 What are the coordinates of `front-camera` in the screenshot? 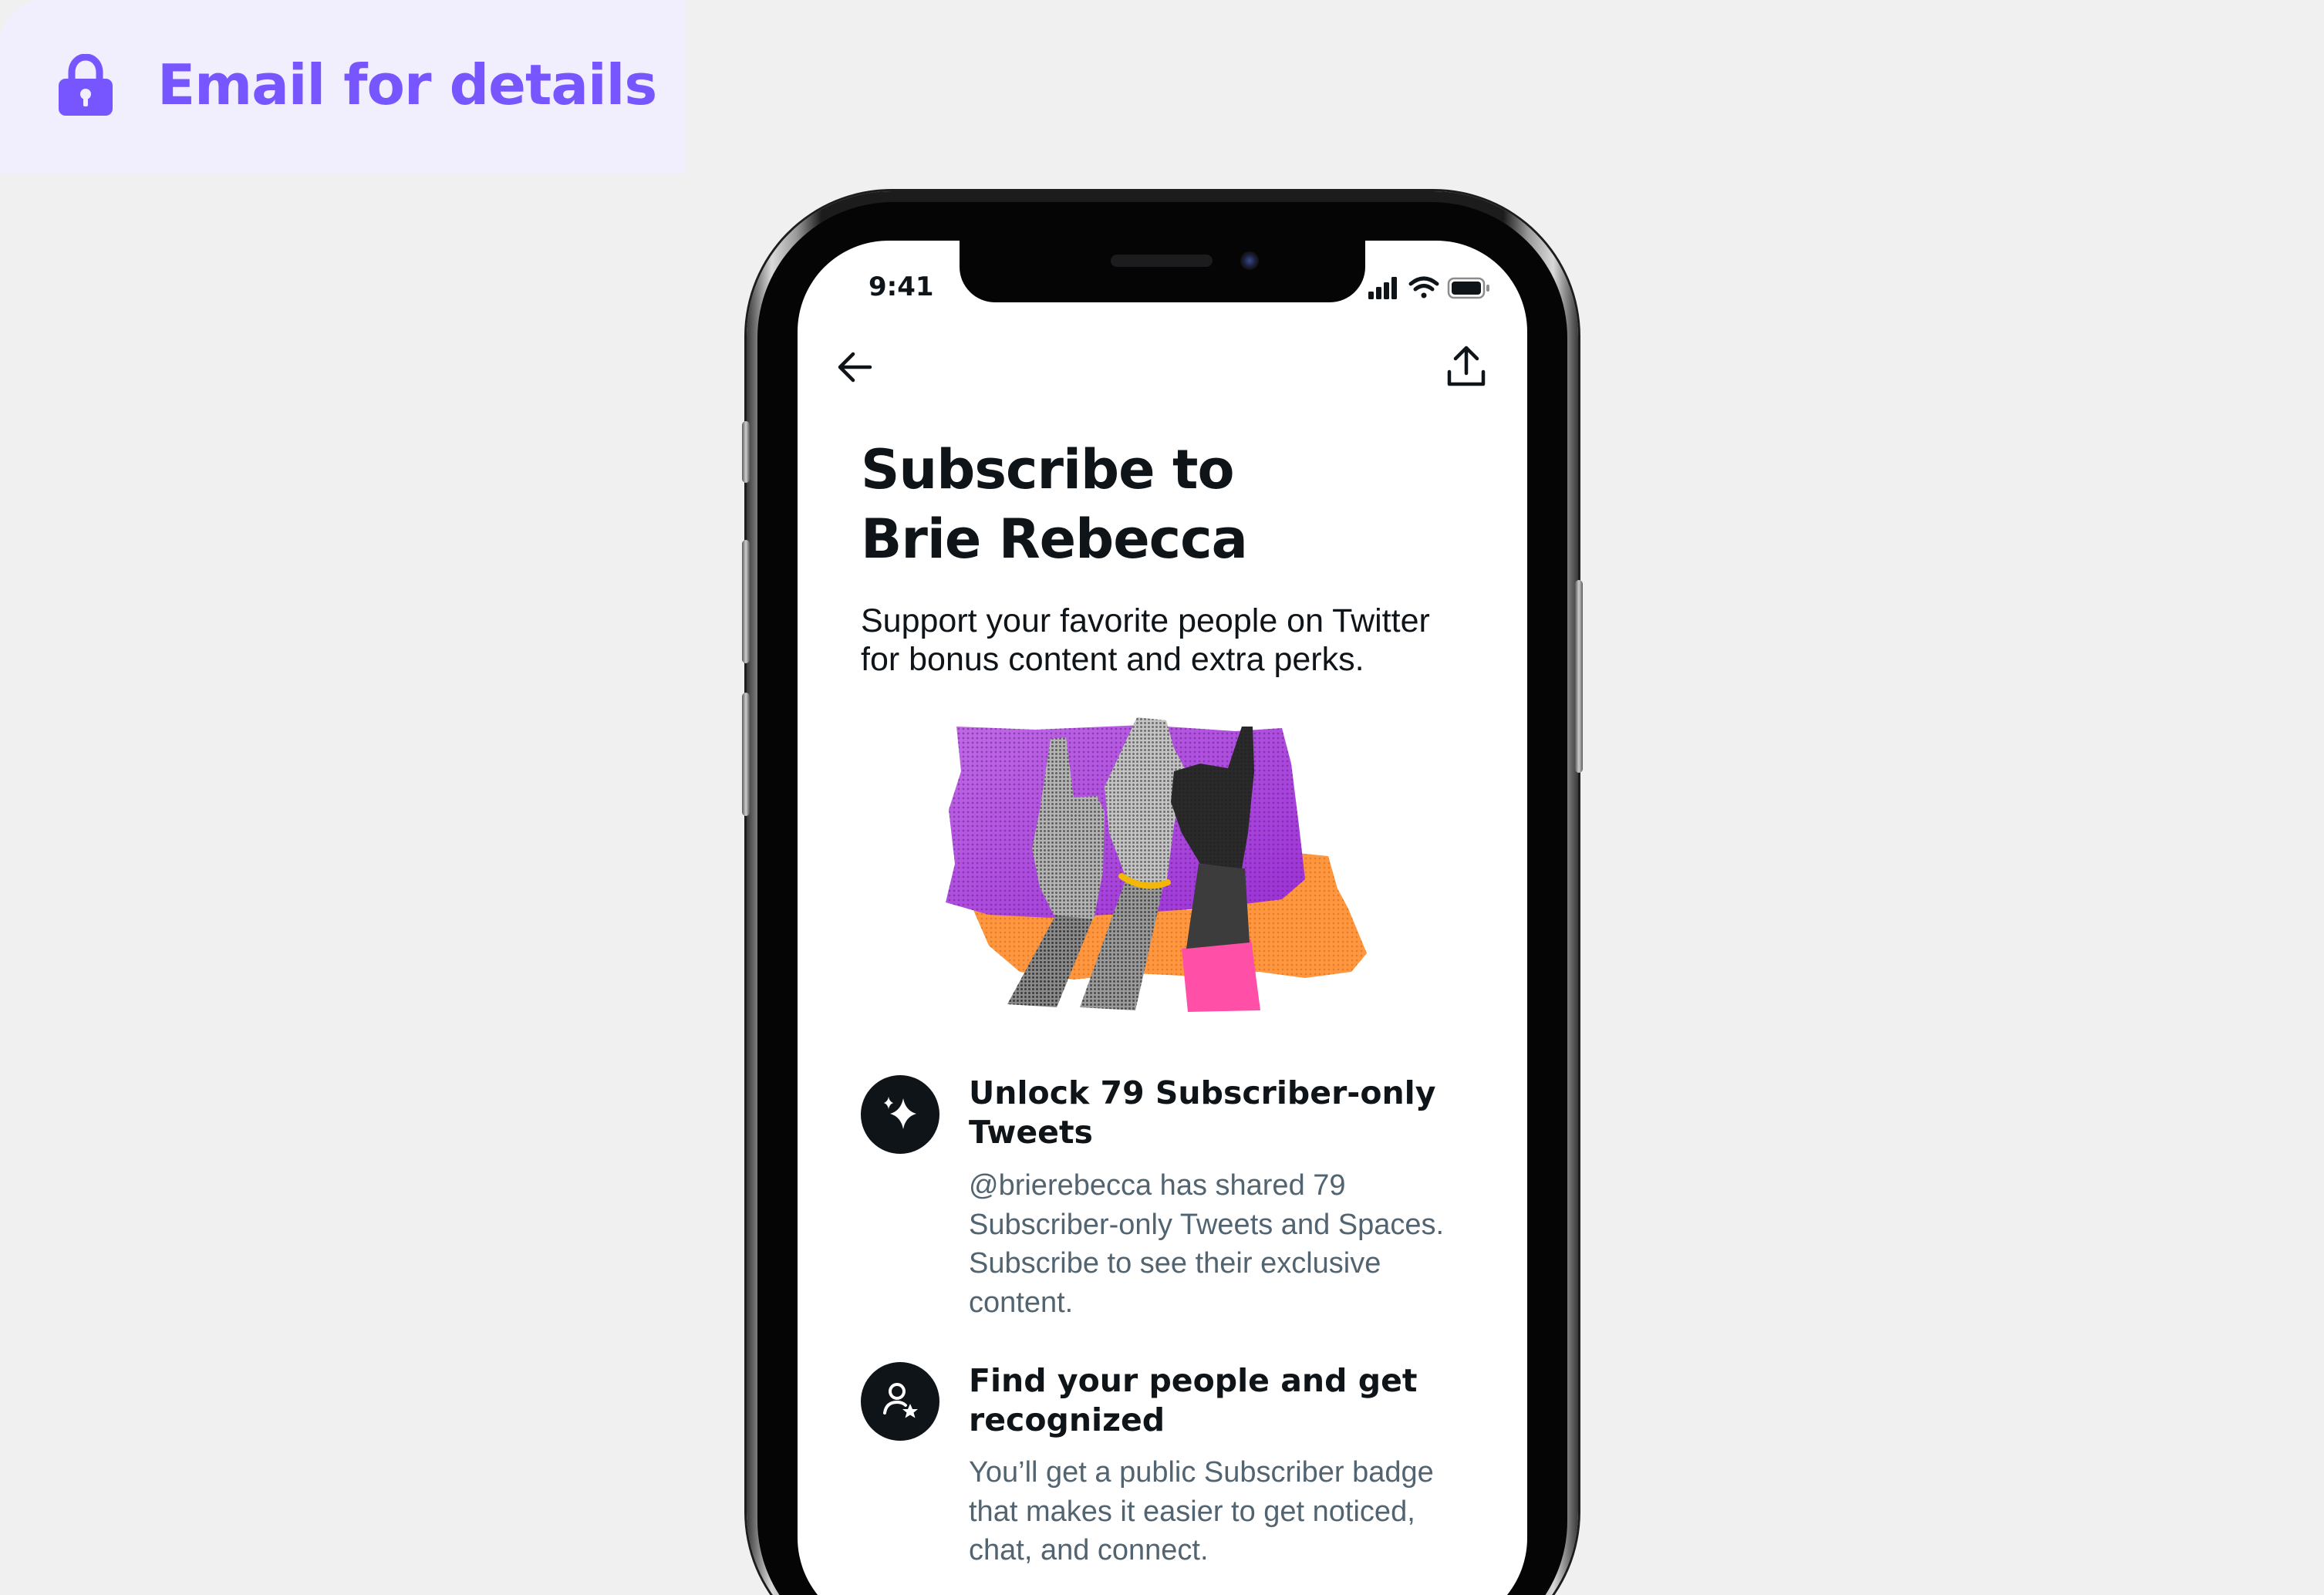 It's located at (1249, 260).